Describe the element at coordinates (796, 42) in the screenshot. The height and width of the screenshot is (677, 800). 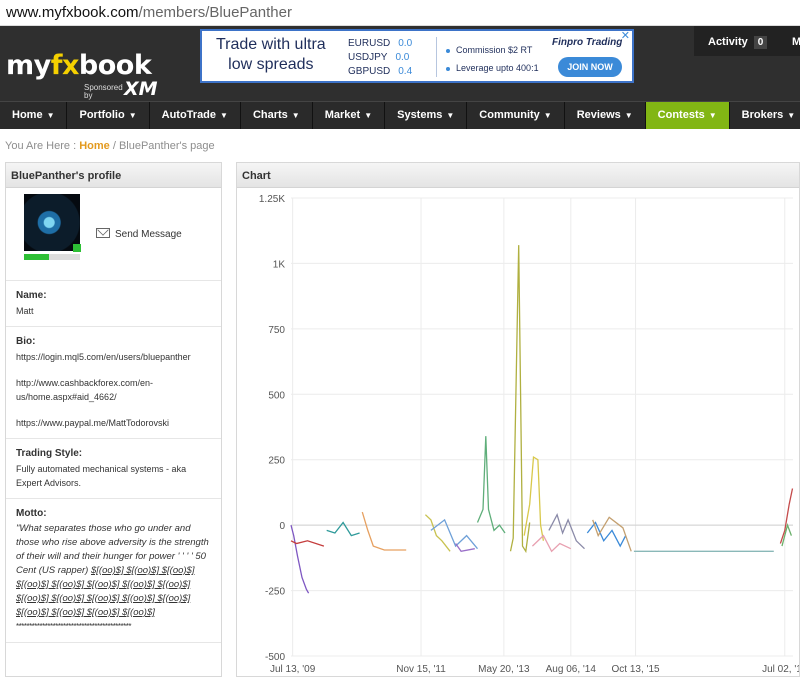
I see `header-more: M` at that location.